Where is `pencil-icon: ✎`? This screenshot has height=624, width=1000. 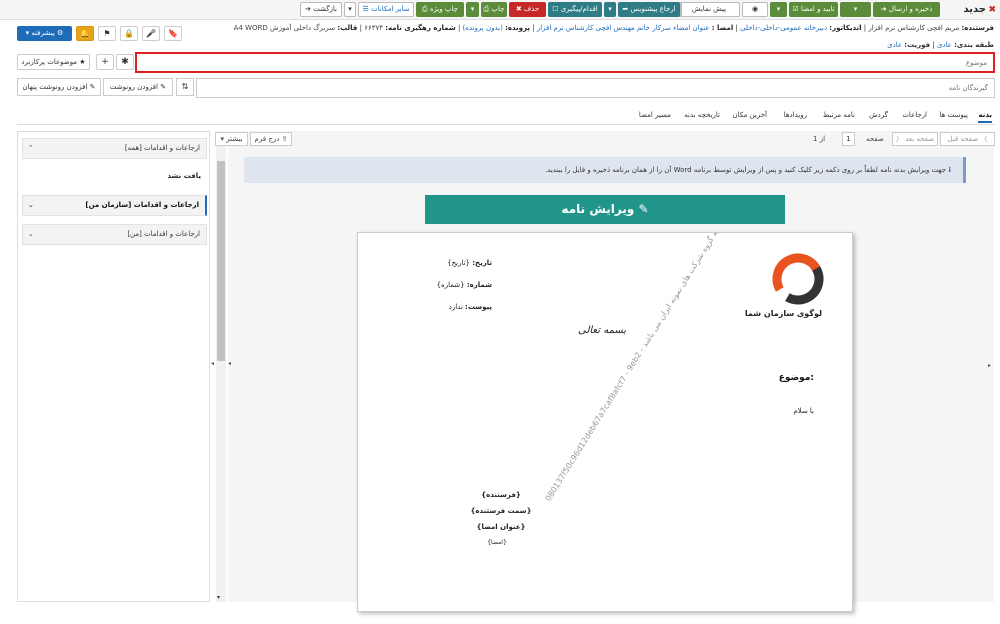
pencil-icon: ✎ is located at coordinates (163, 87).